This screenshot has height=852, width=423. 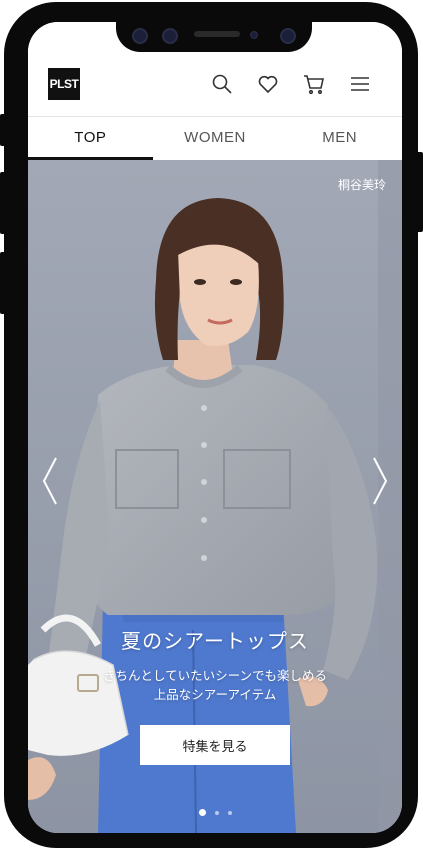 What do you see at coordinates (380, 481) in the screenshot?
I see `carousel-next-arrow` at bounding box center [380, 481].